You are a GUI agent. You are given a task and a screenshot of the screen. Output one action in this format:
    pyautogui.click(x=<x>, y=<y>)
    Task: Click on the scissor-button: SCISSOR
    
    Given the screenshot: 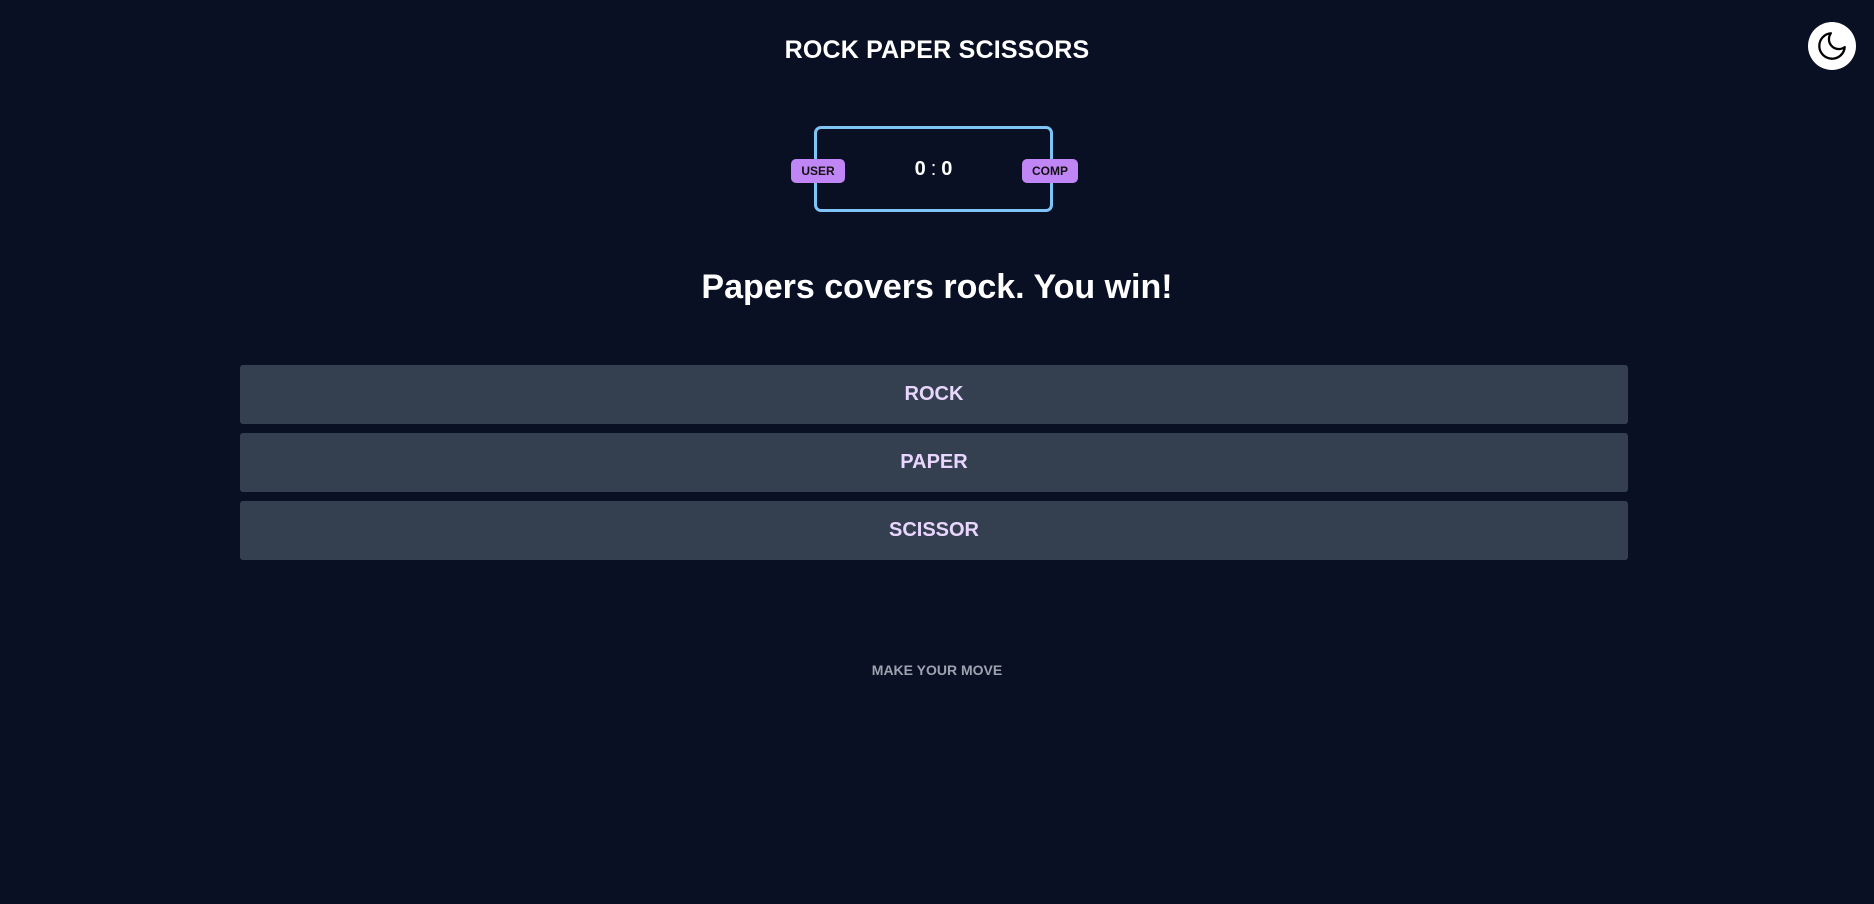 What is the action you would take?
    pyautogui.click(x=934, y=530)
    